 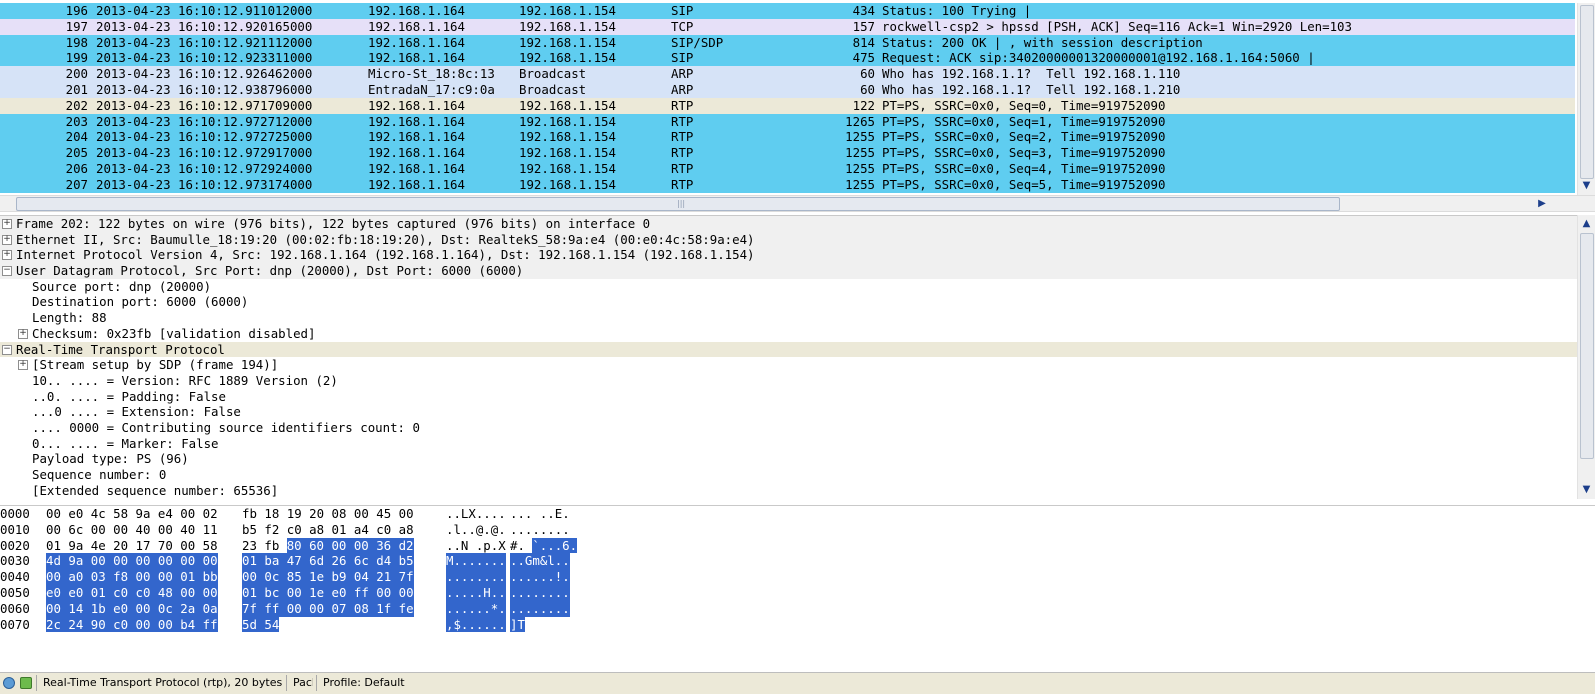 What do you see at coordinates (204, 168) in the screenshot?
I see `packet-time: 2013-04-23 16:10:12.972924000` at bounding box center [204, 168].